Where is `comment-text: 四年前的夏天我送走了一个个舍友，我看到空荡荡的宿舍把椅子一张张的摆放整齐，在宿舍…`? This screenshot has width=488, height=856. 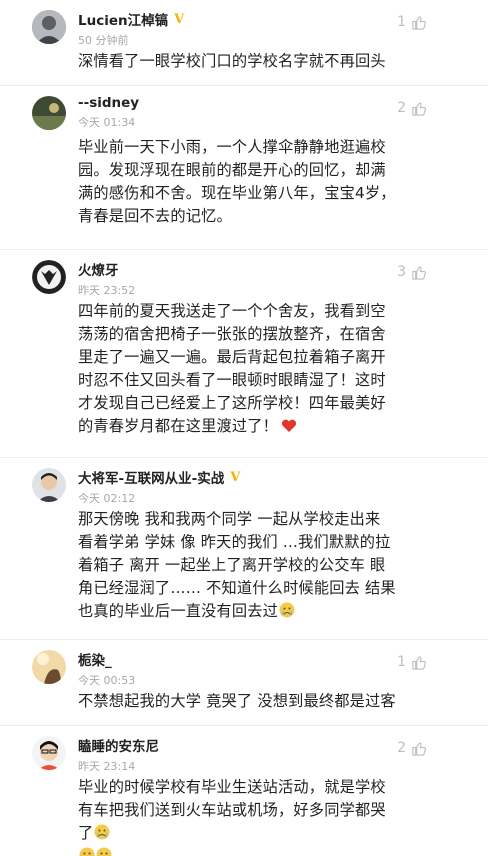 comment-text: 四年前的夏天我送走了一个个舍友，我看到空荡荡的宿舍把椅子一张张的摆放整齐，在宿舍… is located at coordinates (232, 368).